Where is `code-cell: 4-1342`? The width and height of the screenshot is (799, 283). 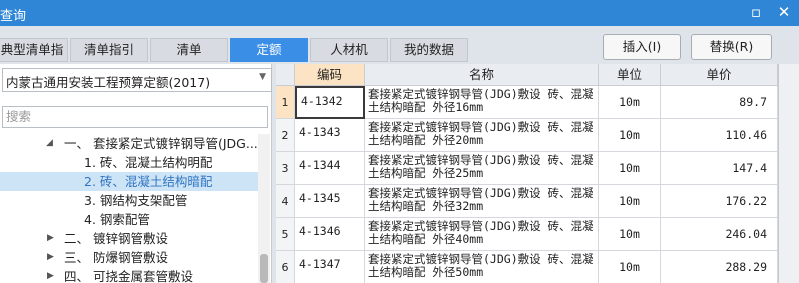 code-cell: 4-1342 is located at coordinates (330, 102).